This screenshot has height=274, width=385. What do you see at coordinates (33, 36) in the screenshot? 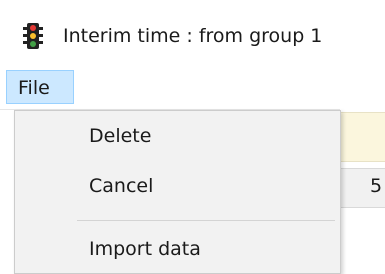
I see `traffic-light-icon` at bounding box center [33, 36].